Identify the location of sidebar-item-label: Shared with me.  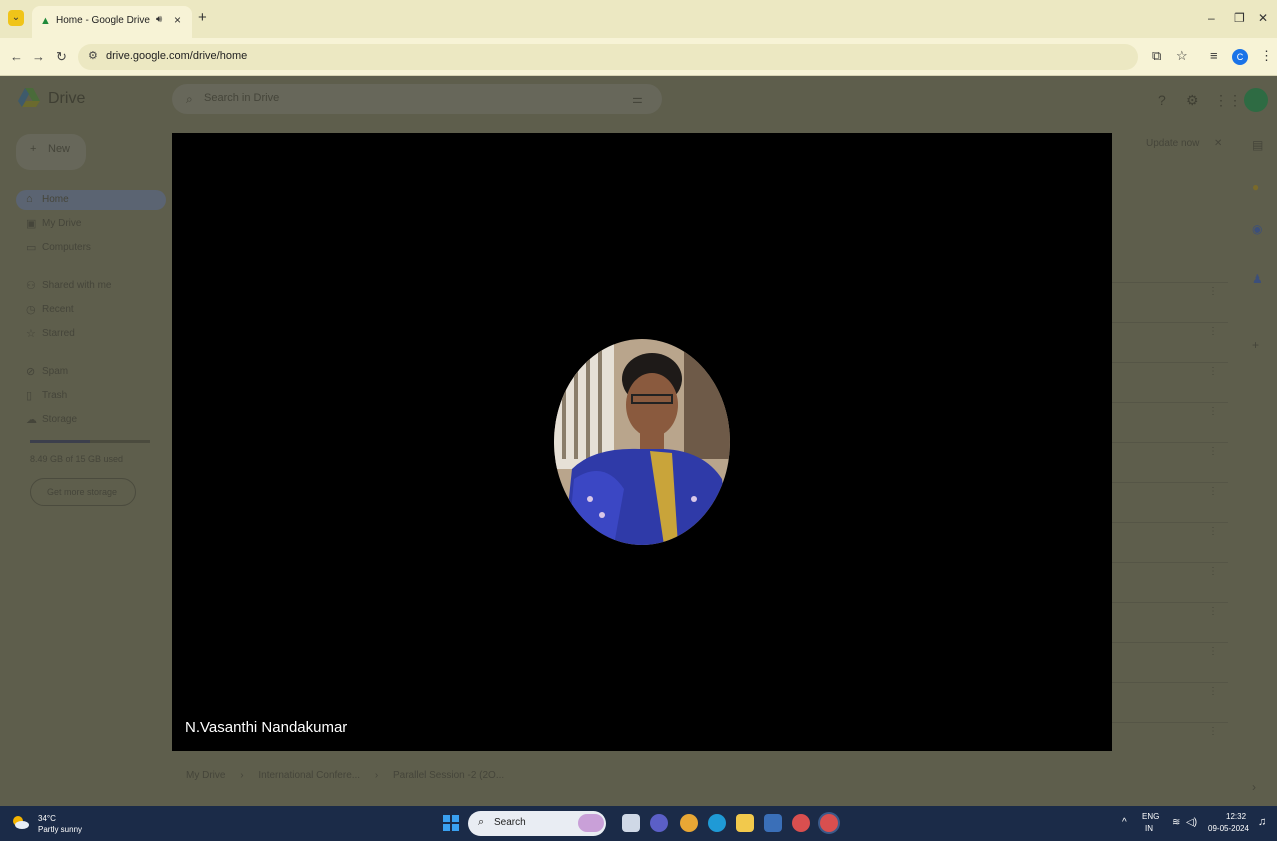
(77, 285).